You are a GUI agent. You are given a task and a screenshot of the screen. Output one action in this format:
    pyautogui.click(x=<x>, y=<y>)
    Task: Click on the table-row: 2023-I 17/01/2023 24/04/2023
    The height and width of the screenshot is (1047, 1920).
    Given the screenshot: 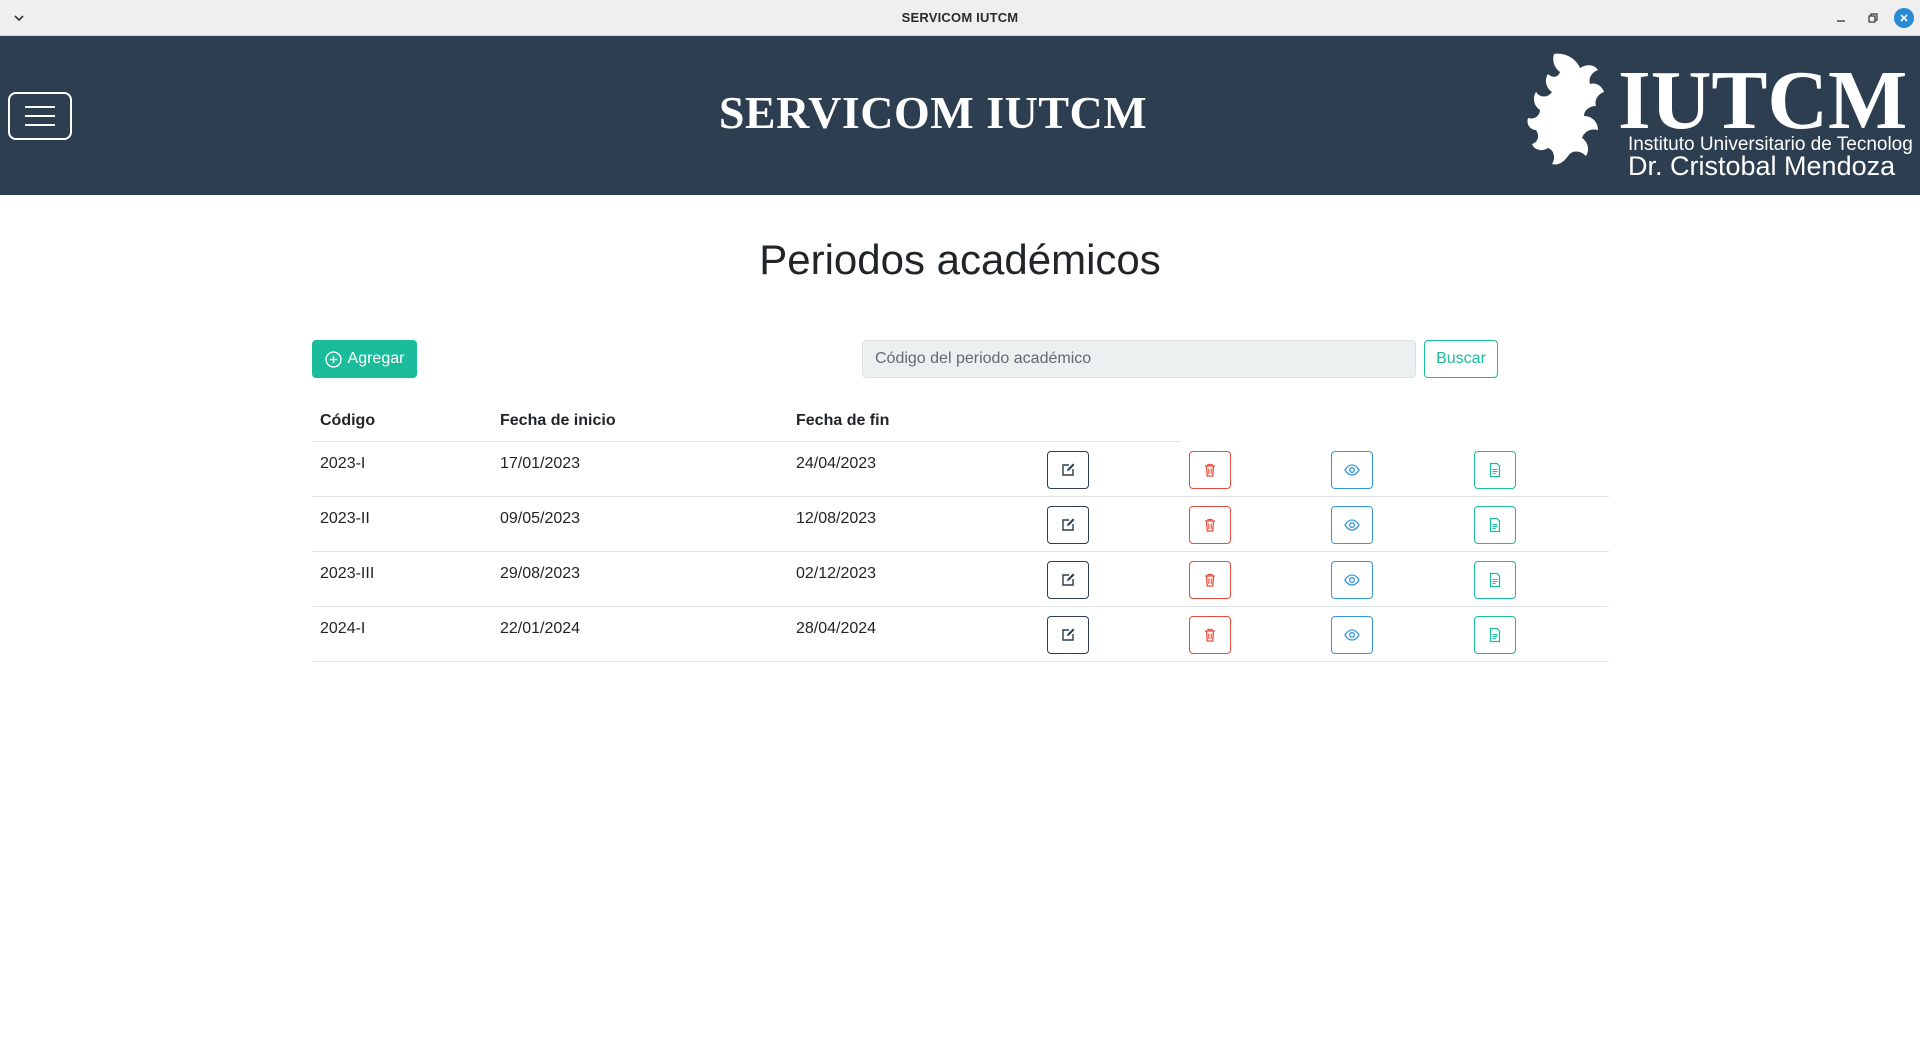 What is the action you would take?
    pyautogui.click(x=960, y=469)
    